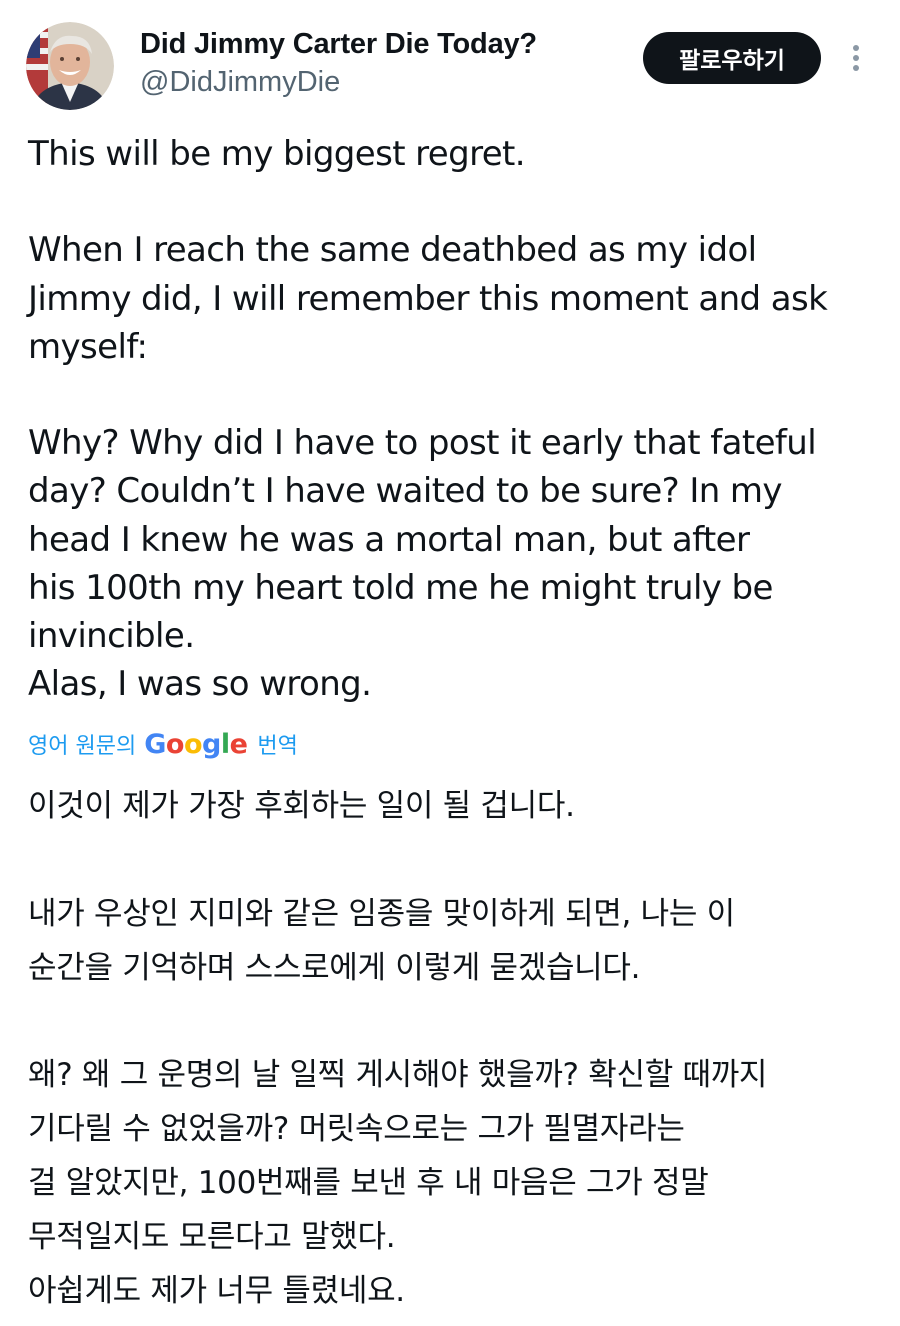 The height and width of the screenshot is (1326, 900). What do you see at coordinates (334, 967) in the screenshot?
I see `translated-text-line: 순간을 기억하며 스스로에게 이렇게 묻겠습니다.` at bounding box center [334, 967].